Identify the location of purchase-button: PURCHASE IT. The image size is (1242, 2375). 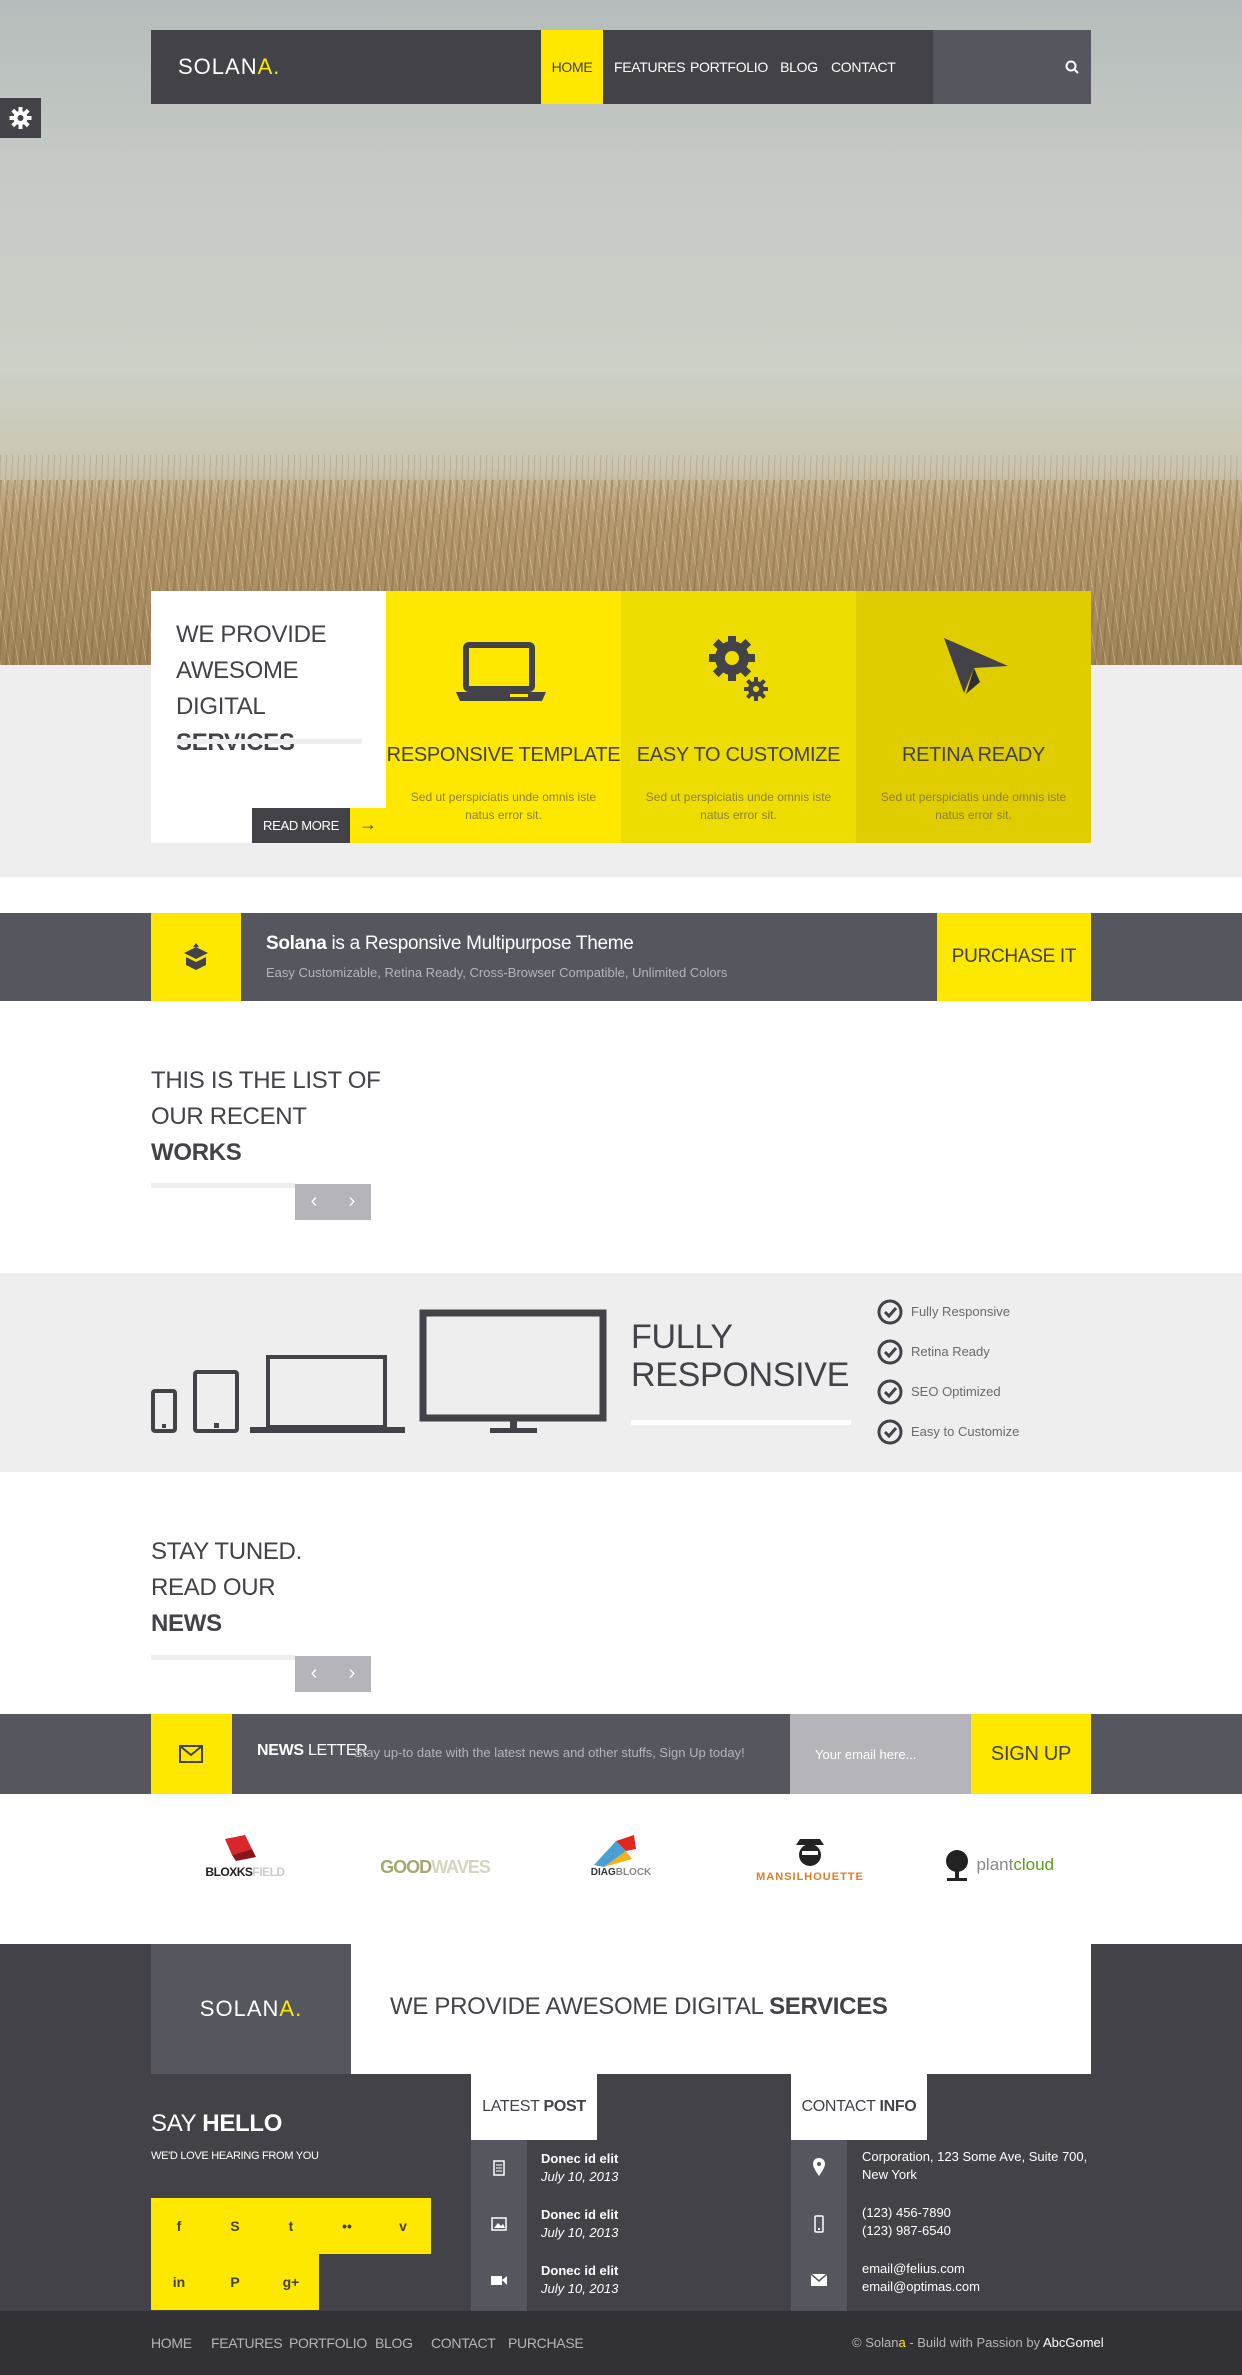
(1014, 957).